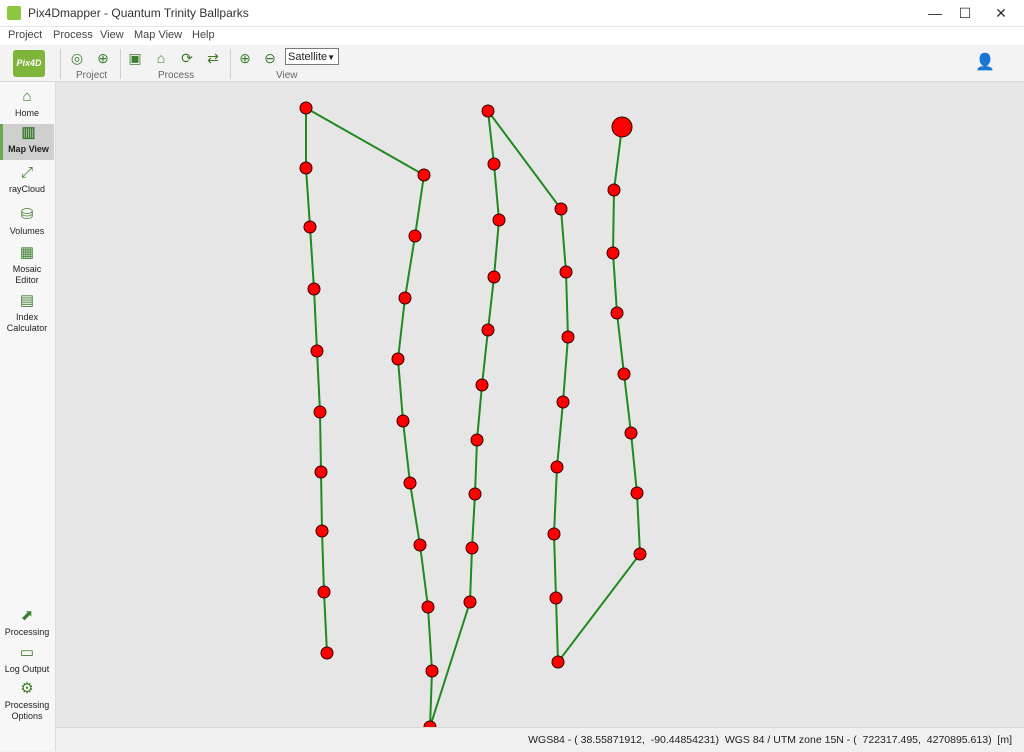 The height and width of the screenshot is (752, 1024). What do you see at coordinates (103, 58) in the screenshot?
I see `gcp-manager-icon: ⊕` at bounding box center [103, 58].